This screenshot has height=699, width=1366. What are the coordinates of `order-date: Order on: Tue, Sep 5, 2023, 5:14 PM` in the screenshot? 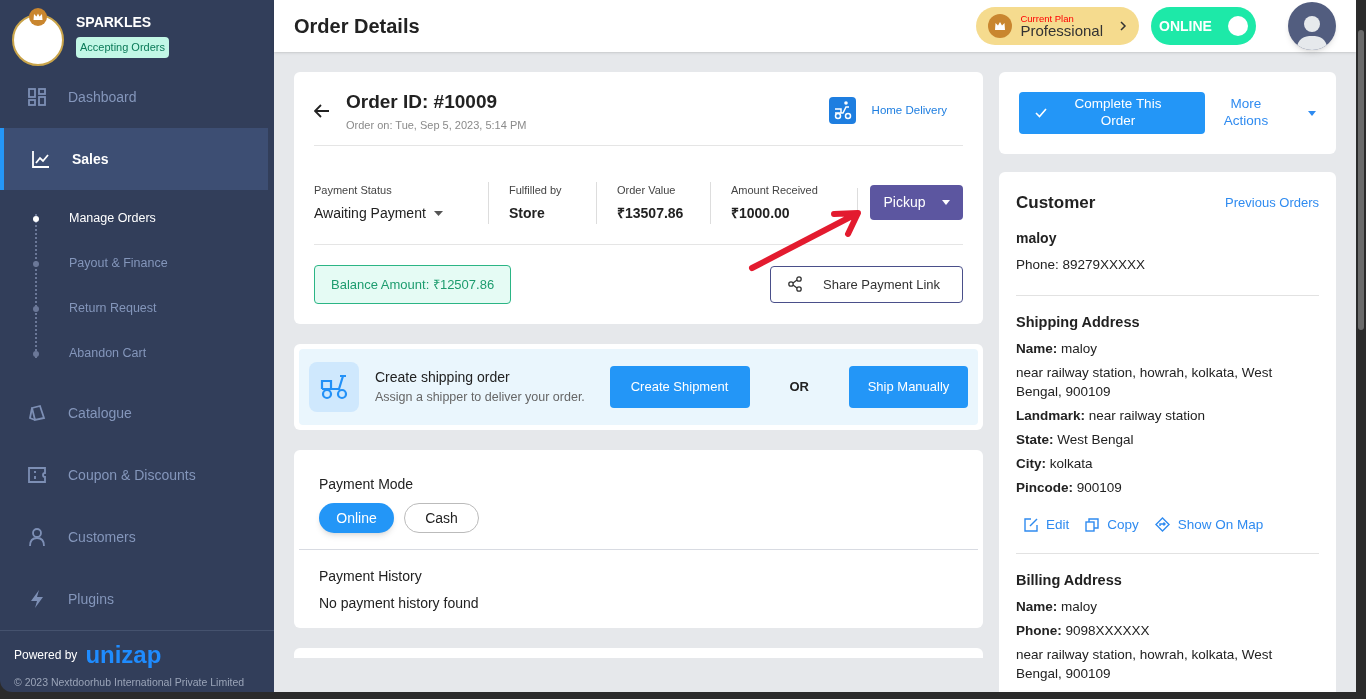 It's located at (437, 125).